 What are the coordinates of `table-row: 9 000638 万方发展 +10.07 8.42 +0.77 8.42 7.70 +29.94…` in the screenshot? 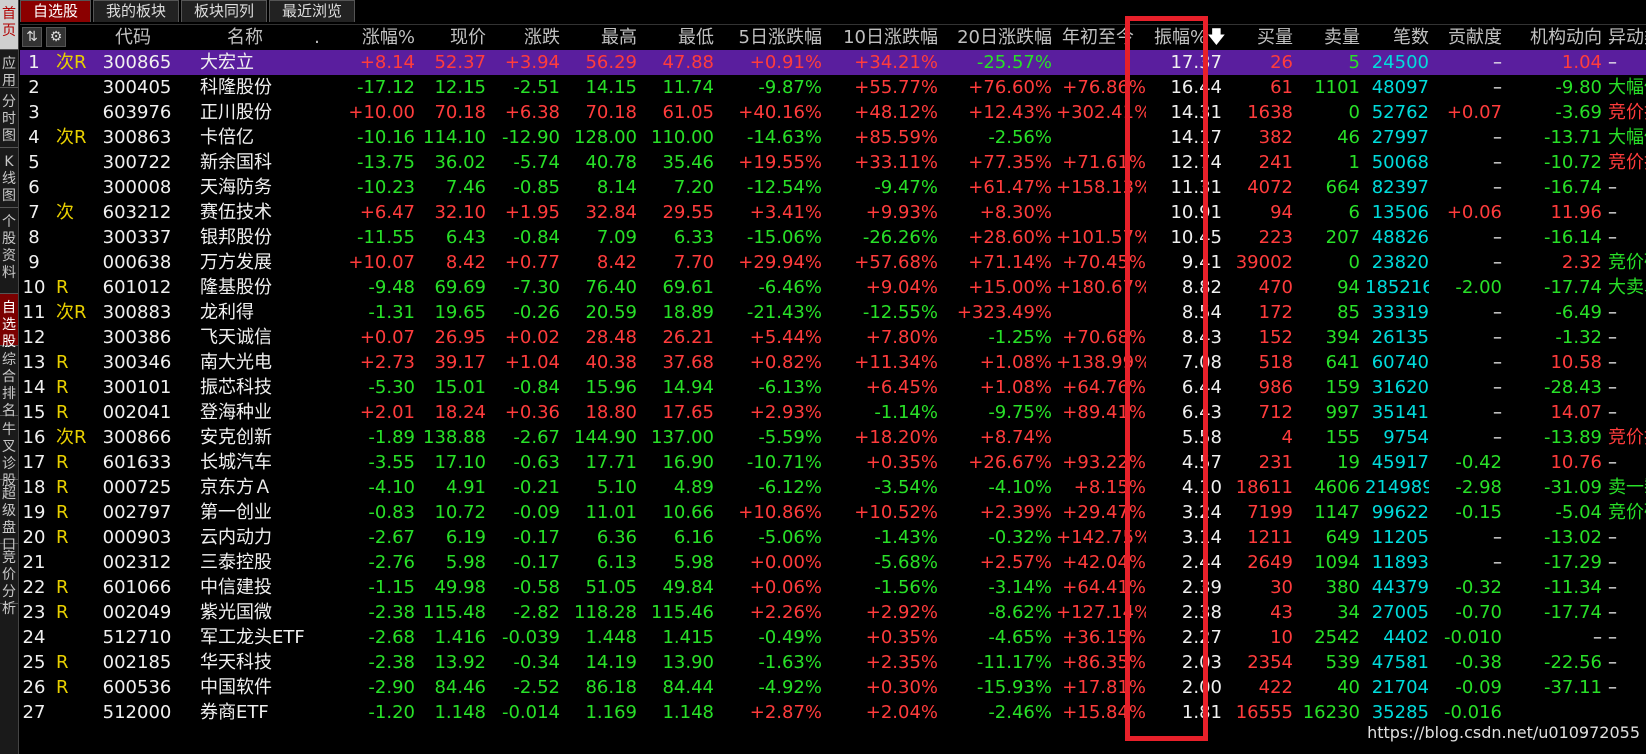 It's located at (833, 262).